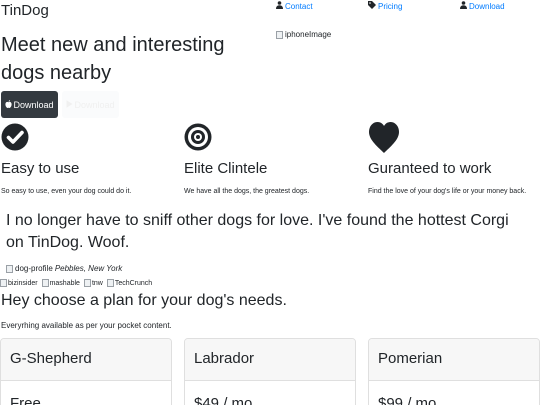 Image resolution: width=540 pixels, height=405 pixels. I want to click on press-logo: bizinsider, so click(19, 283).